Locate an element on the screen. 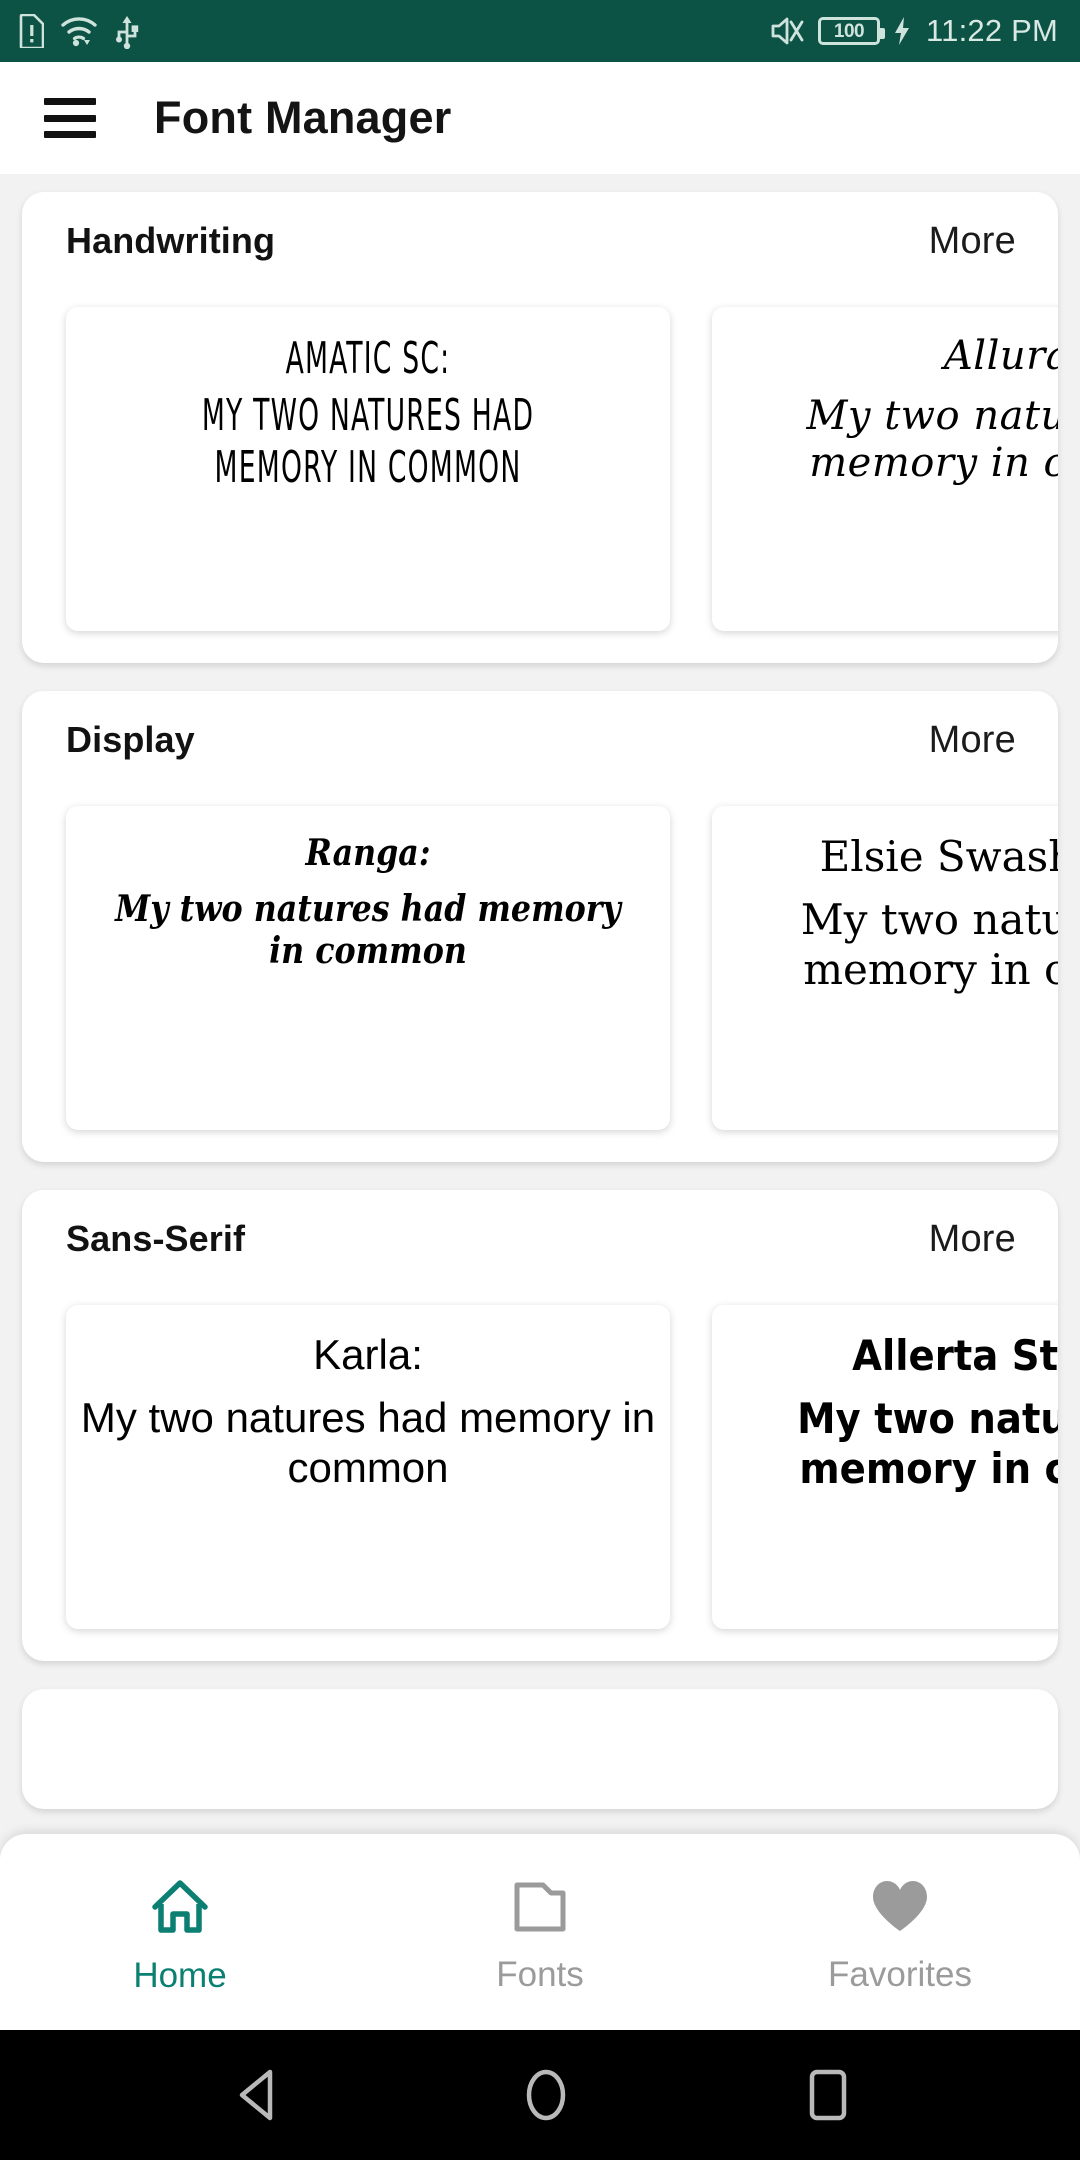  status-bar-right-icons: 100 11:22 PM is located at coordinates (913, 31).